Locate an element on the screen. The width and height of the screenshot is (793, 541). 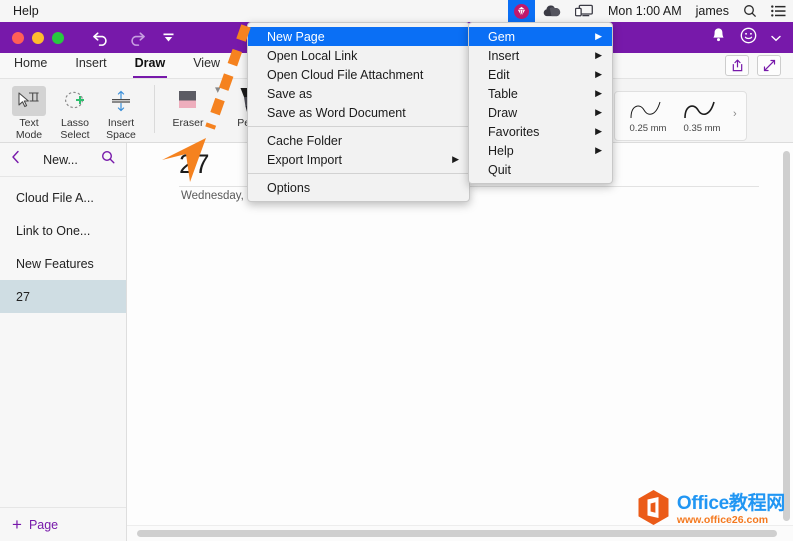
page-title: 27 is located at coordinates (194, 164).